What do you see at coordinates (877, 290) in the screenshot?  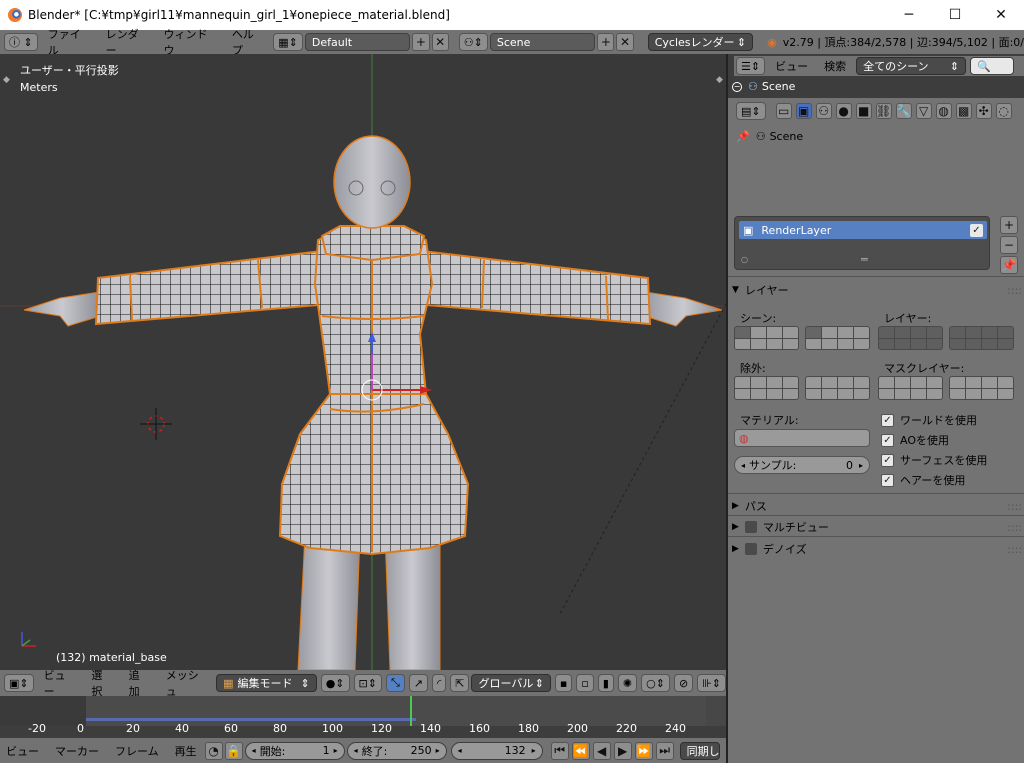 I see `layer-panel-header: ▼ レイヤー::::` at bounding box center [877, 290].